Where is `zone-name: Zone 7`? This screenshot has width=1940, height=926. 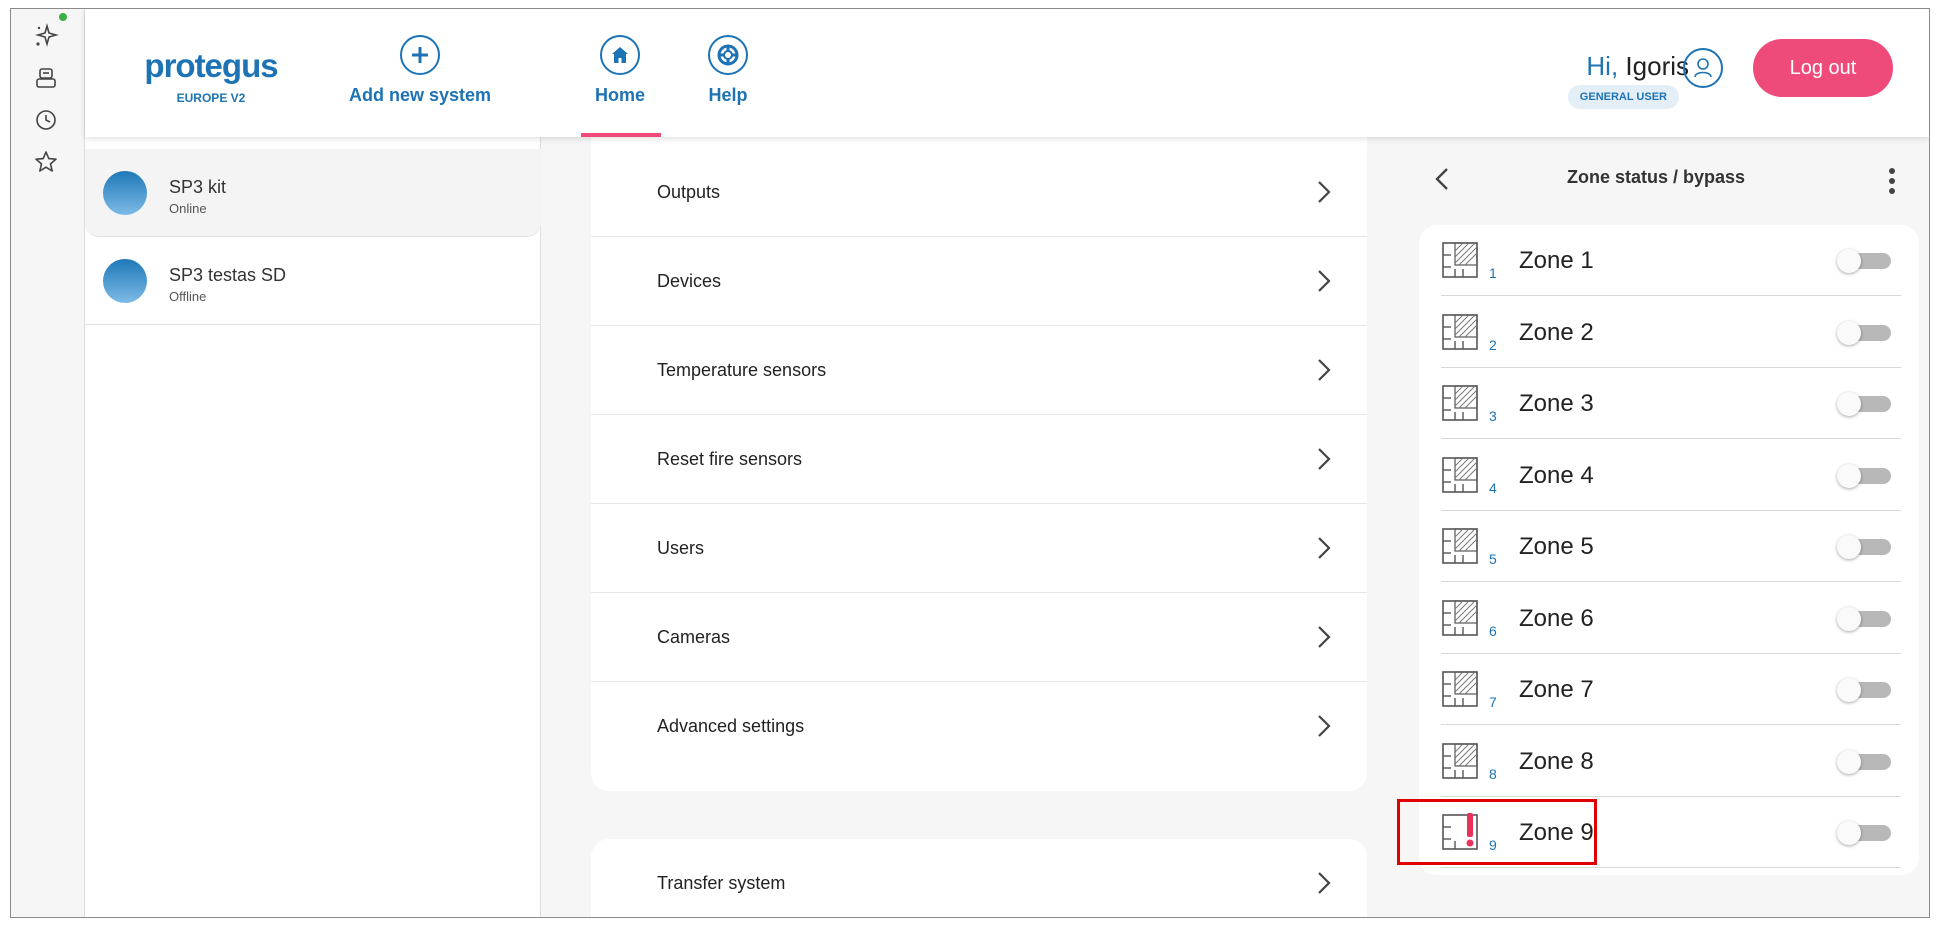 zone-name: Zone 7 is located at coordinates (1556, 689).